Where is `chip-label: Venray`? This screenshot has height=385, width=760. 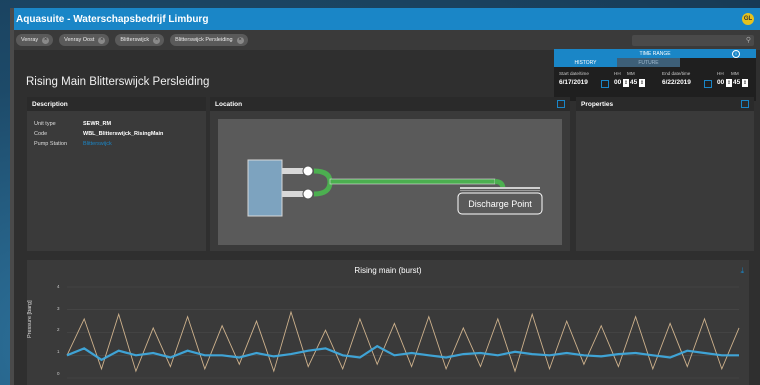
chip-label: Venray is located at coordinates (30, 40).